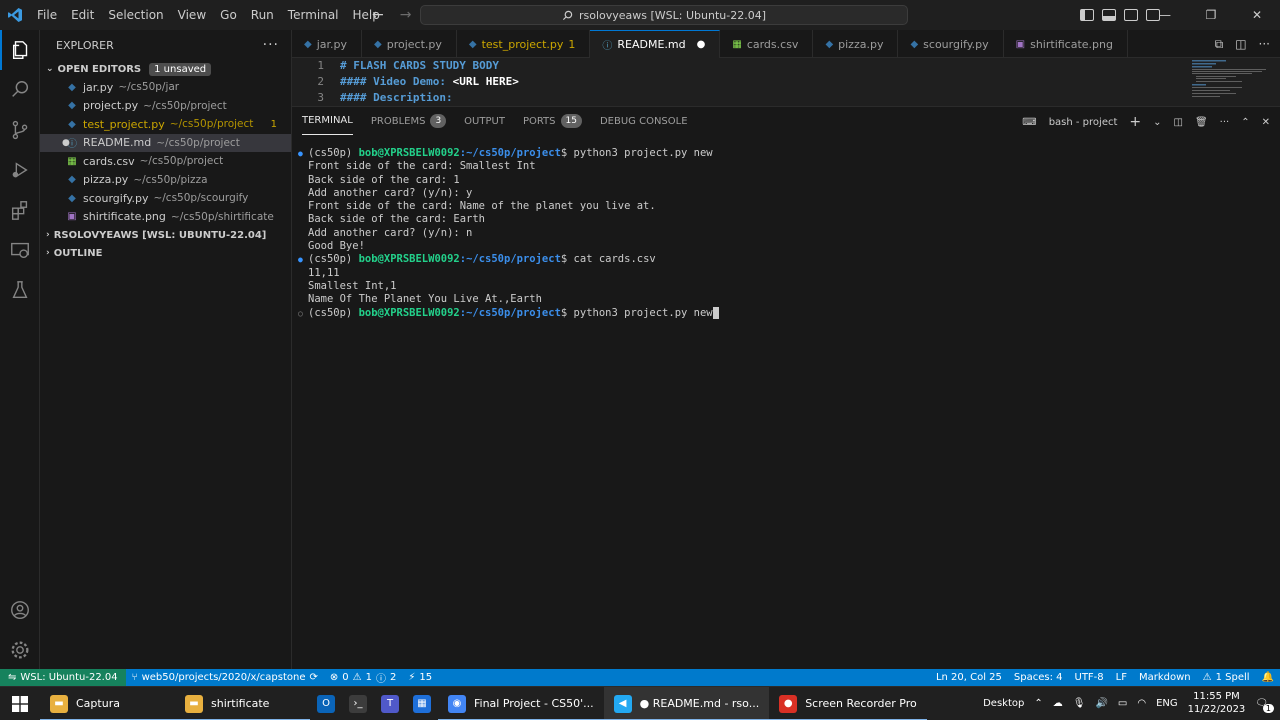 This screenshot has height=720, width=1280. I want to click on desktop-label: Desktop, so click(1003, 703).